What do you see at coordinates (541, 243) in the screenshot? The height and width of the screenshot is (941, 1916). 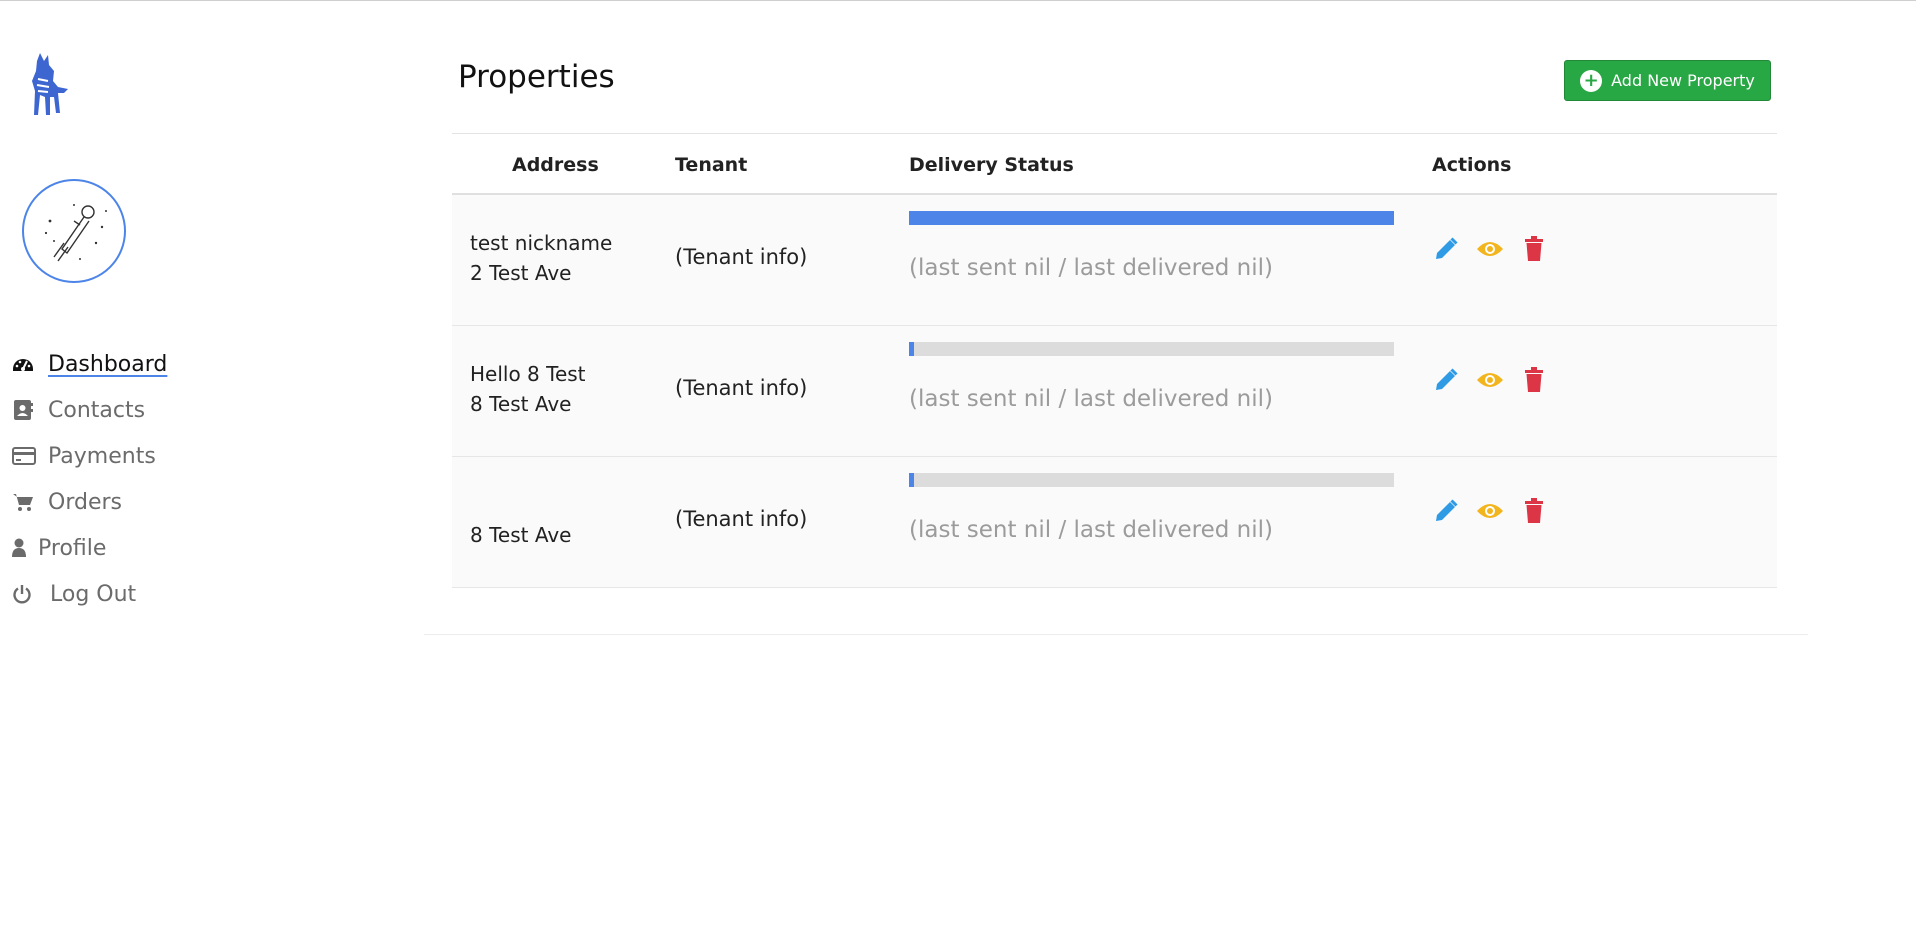 I see `address-nickname: test nickname` at bounding box center [541, 243].